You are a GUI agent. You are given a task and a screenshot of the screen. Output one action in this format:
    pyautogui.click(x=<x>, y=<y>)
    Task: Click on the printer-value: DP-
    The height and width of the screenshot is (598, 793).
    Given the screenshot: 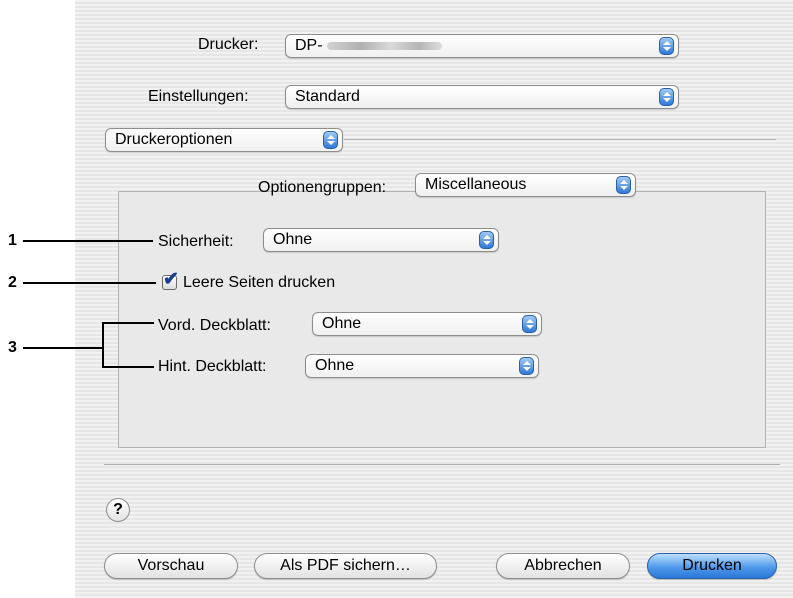 What is the action you would take?
    pyautogui.click(x=368, y=46)
    